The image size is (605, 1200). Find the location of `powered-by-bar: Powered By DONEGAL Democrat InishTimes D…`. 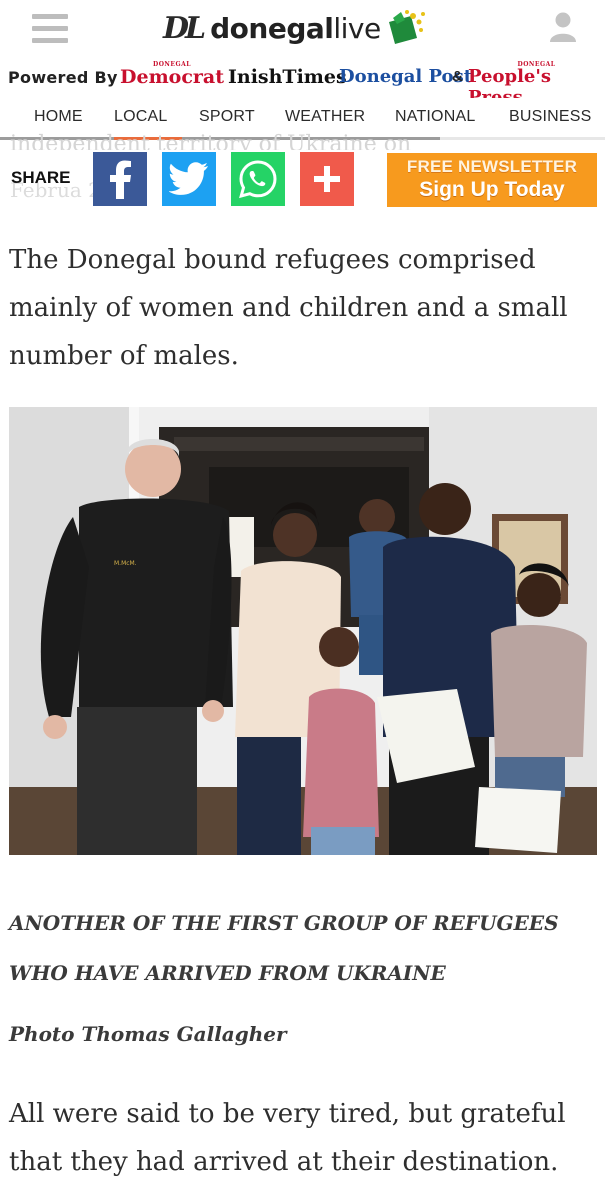

powered-by-bar: Powered By DONEGAL Democrat InishTimes D… is located at coordinates (302, 83).